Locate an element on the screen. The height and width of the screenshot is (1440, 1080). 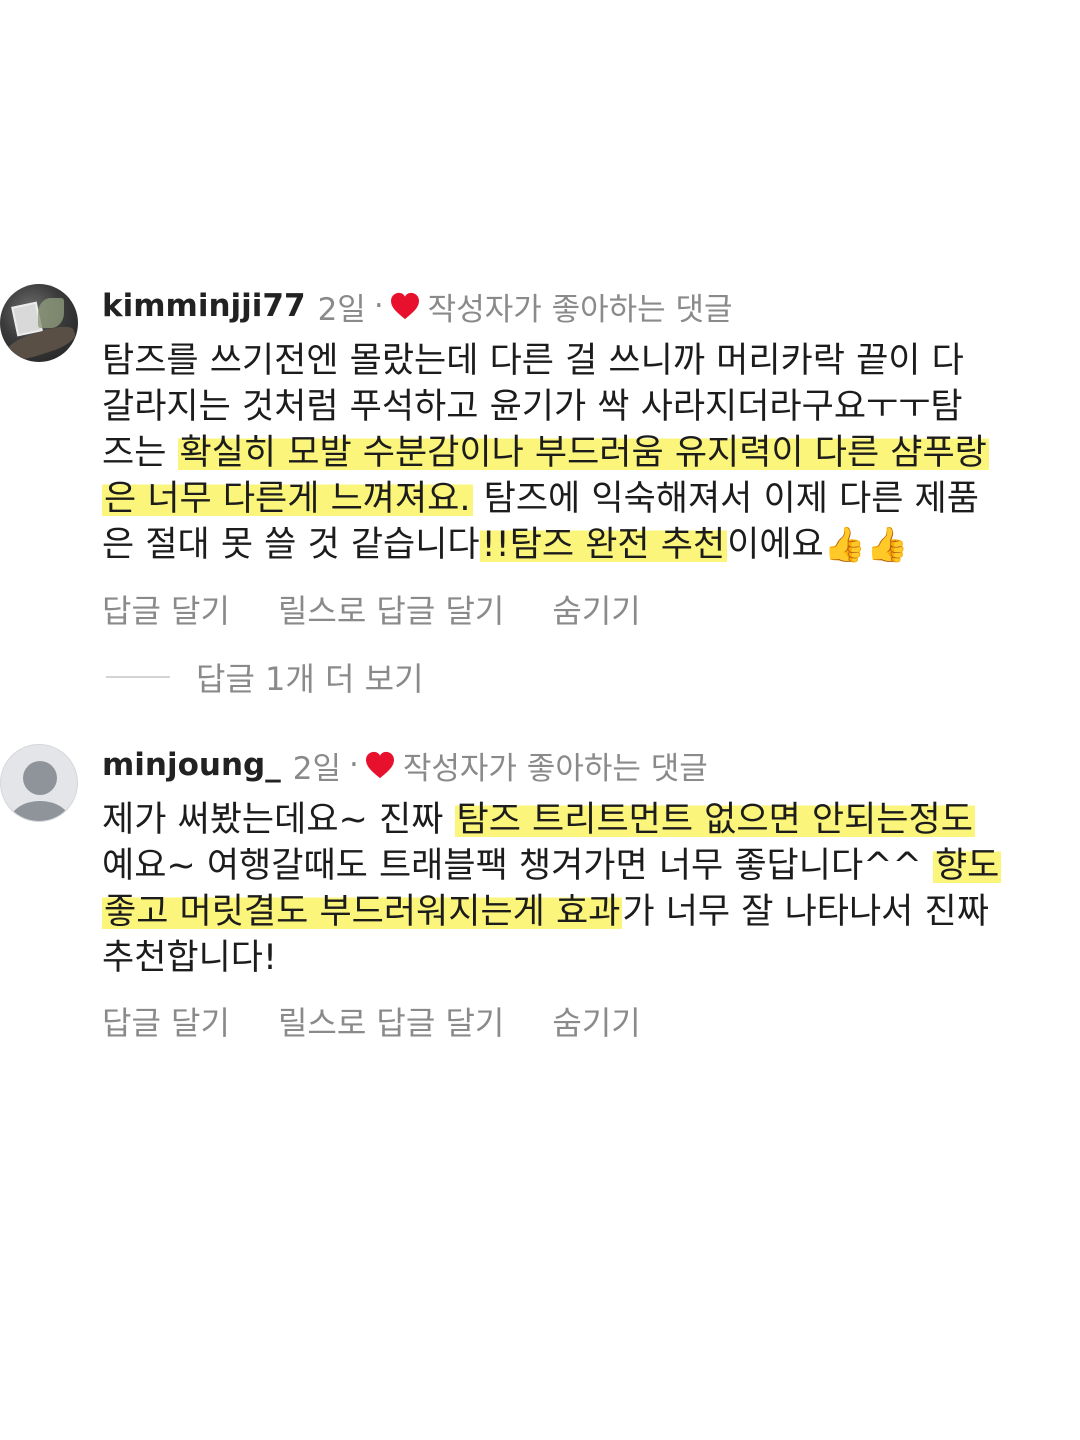
highlighted-text: !!탐즈 완전 추천 is located at coordinates (603, 545).